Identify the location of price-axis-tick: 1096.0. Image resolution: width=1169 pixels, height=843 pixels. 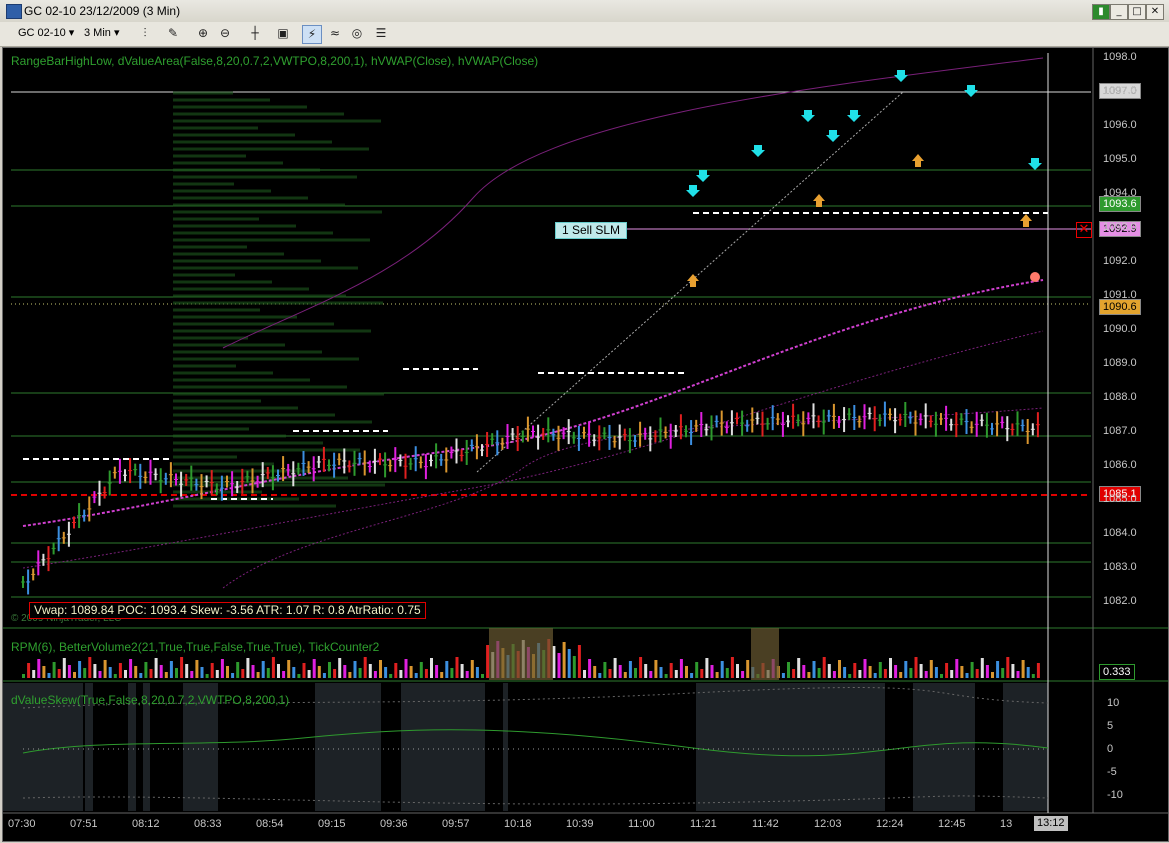
(1120, 125).